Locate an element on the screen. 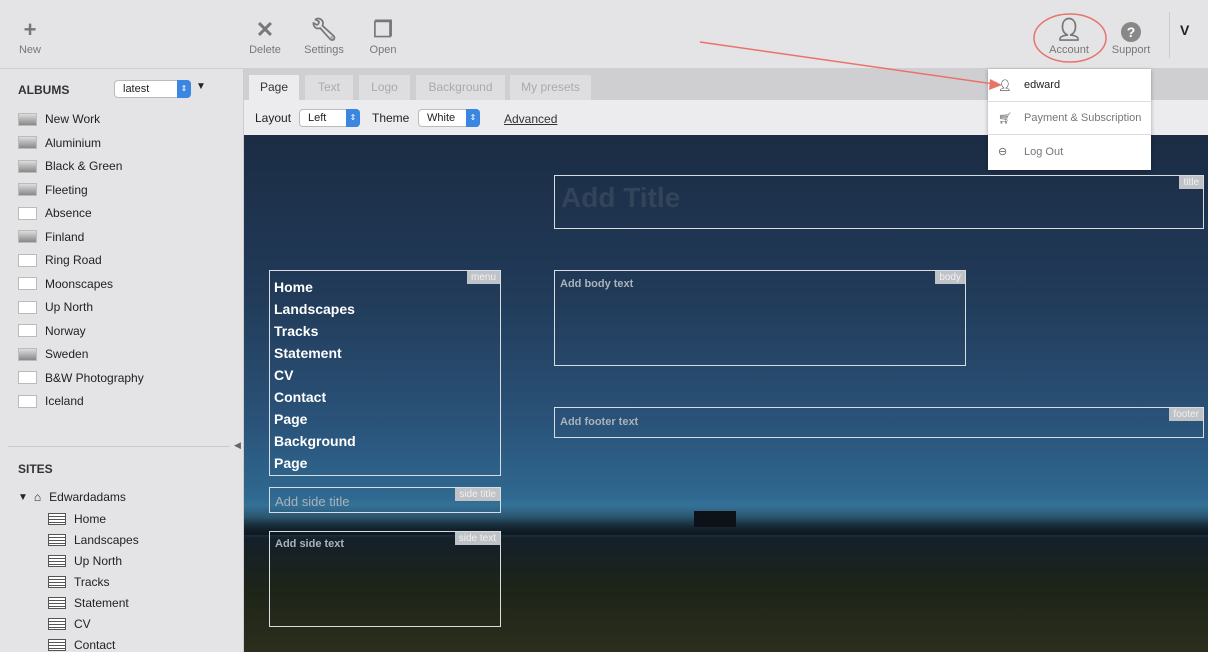  annotation-overlay is located at coordinates (903, 51).